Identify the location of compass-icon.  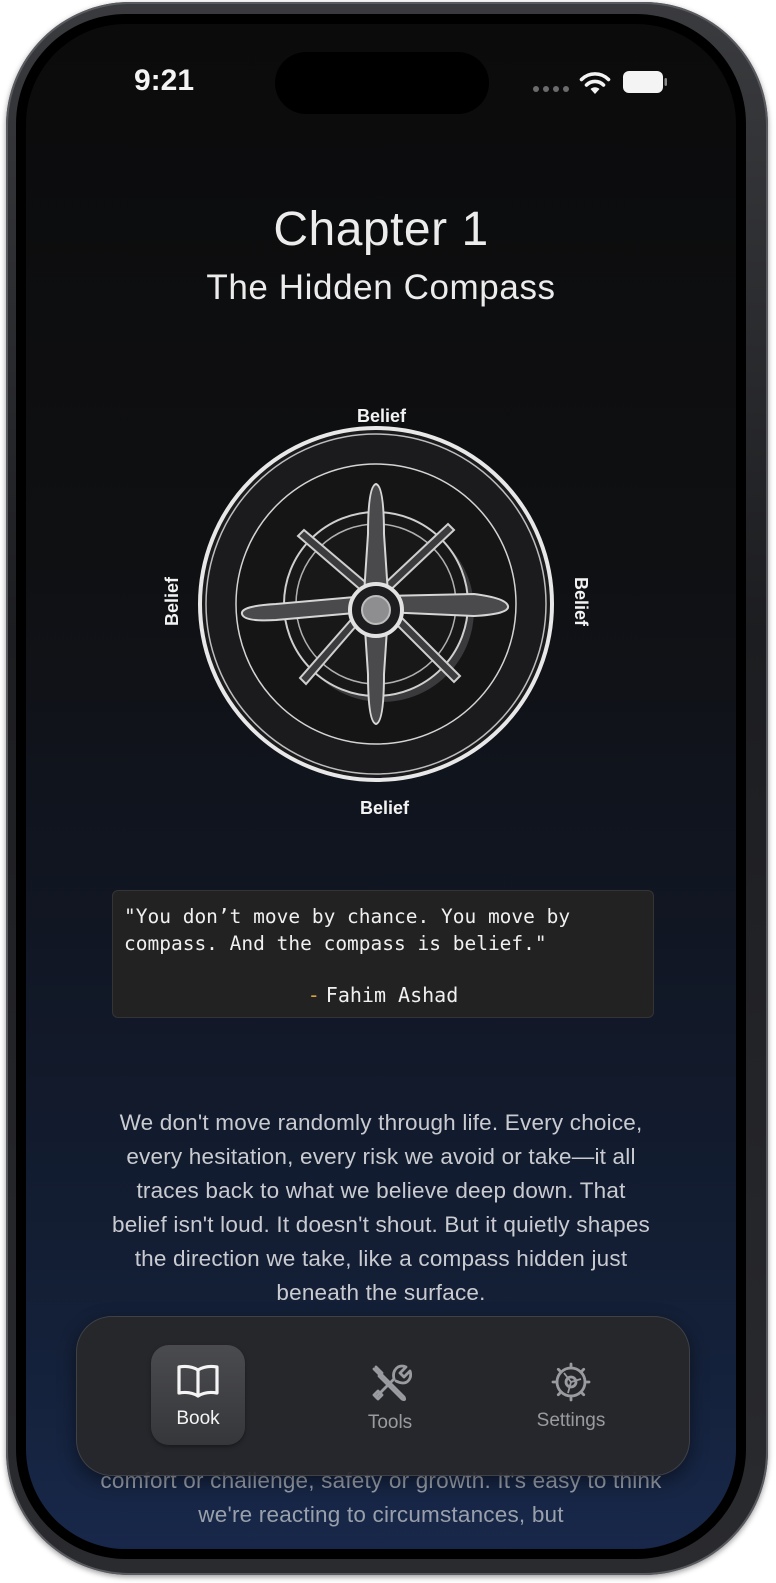
(376, 604).